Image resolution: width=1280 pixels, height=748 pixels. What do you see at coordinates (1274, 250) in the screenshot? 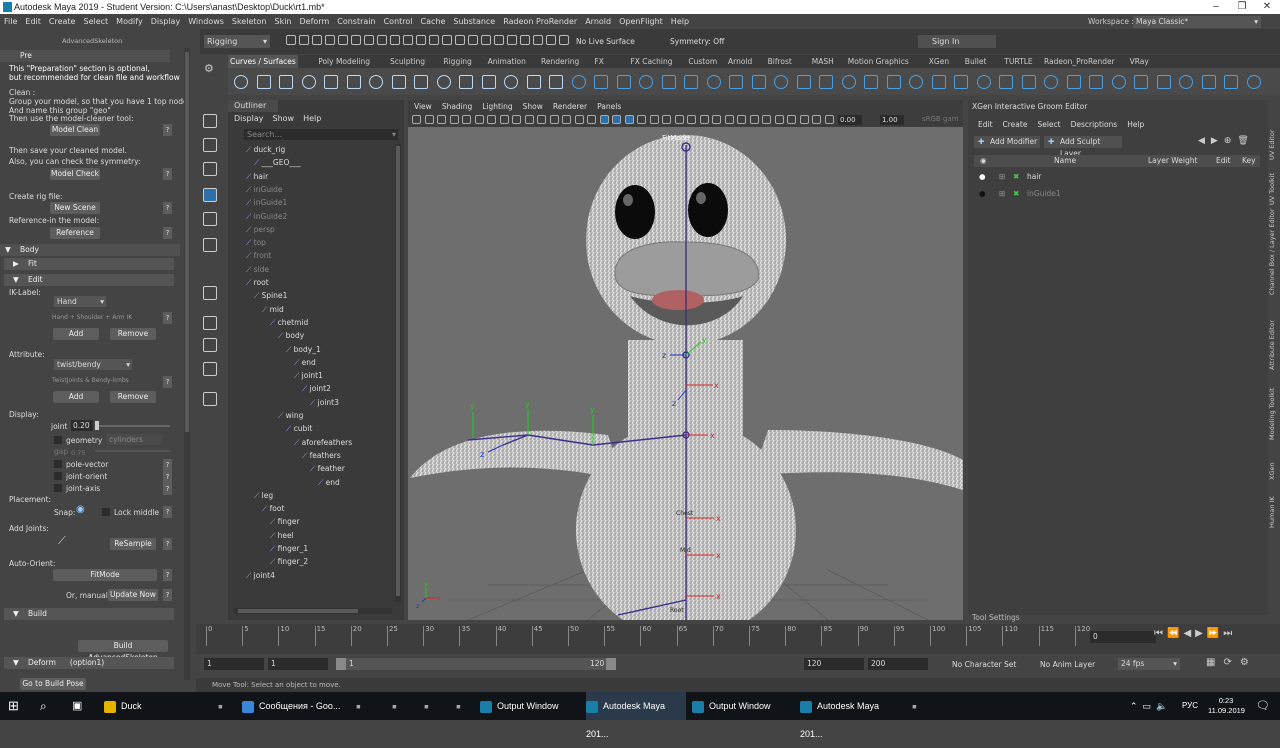
I see `side-tab: Channel Box / Layer Editor` at bounding box center [1274, 250].